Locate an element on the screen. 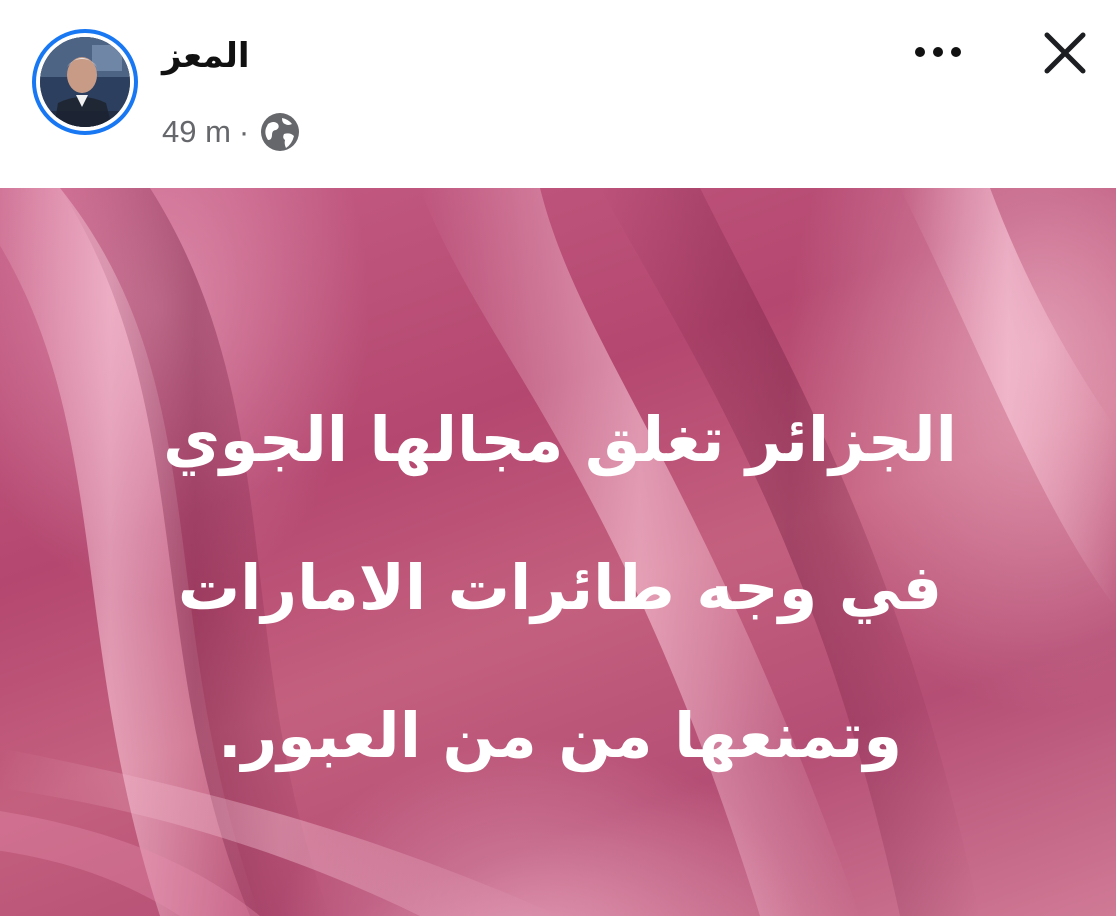 Image resolution: width=1116 pixels, height=916 pixels. more-options-button is located at coordinates (938, 52).